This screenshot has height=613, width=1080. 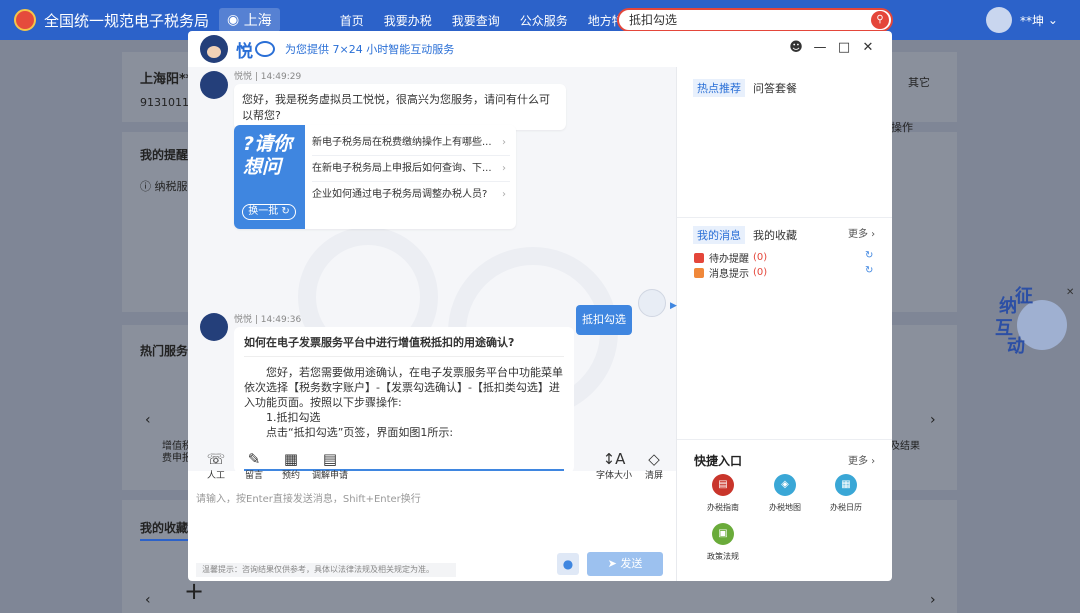 What do you see at coordinates (625, 564) in the screenshot?
I see `send-button: ➤ 发送` at bounding box center [625, 564].